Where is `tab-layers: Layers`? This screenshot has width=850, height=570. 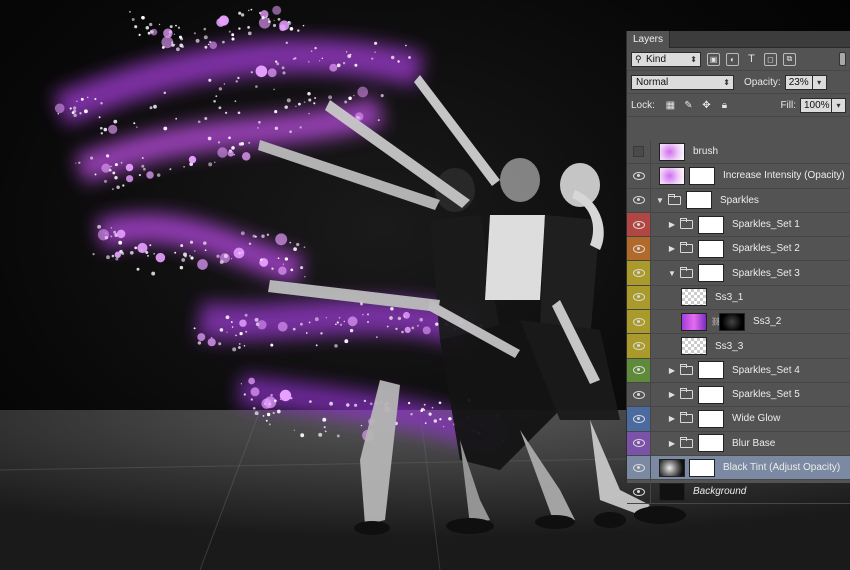
tab-layers: Layers is located at coordinates (649, 39).